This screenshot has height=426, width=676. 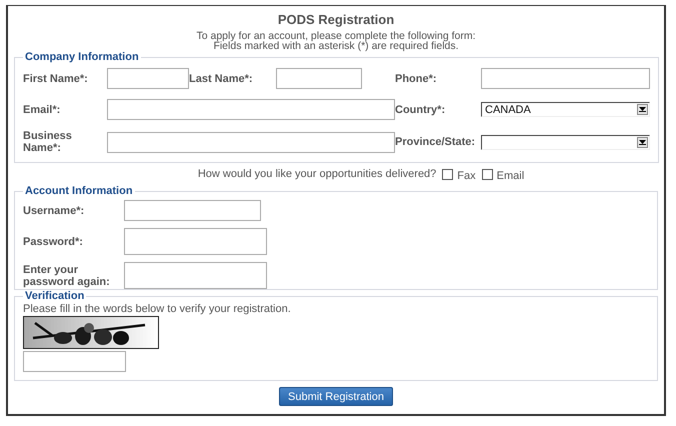 What do you see at coordinates (416, 78) in the screenshot?
I see `field-label: Phone*:` at bounding box center [416, 78].